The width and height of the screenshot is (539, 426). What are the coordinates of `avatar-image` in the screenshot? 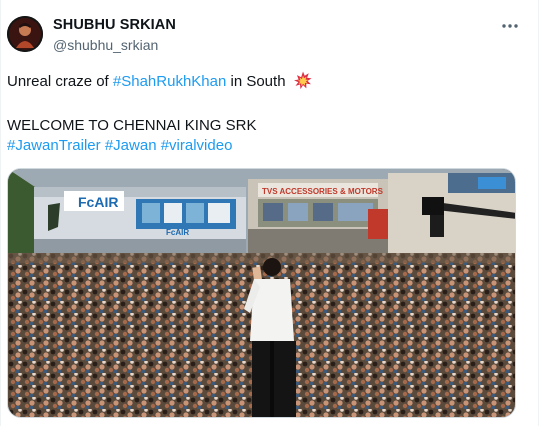 It's located at (25, 34).